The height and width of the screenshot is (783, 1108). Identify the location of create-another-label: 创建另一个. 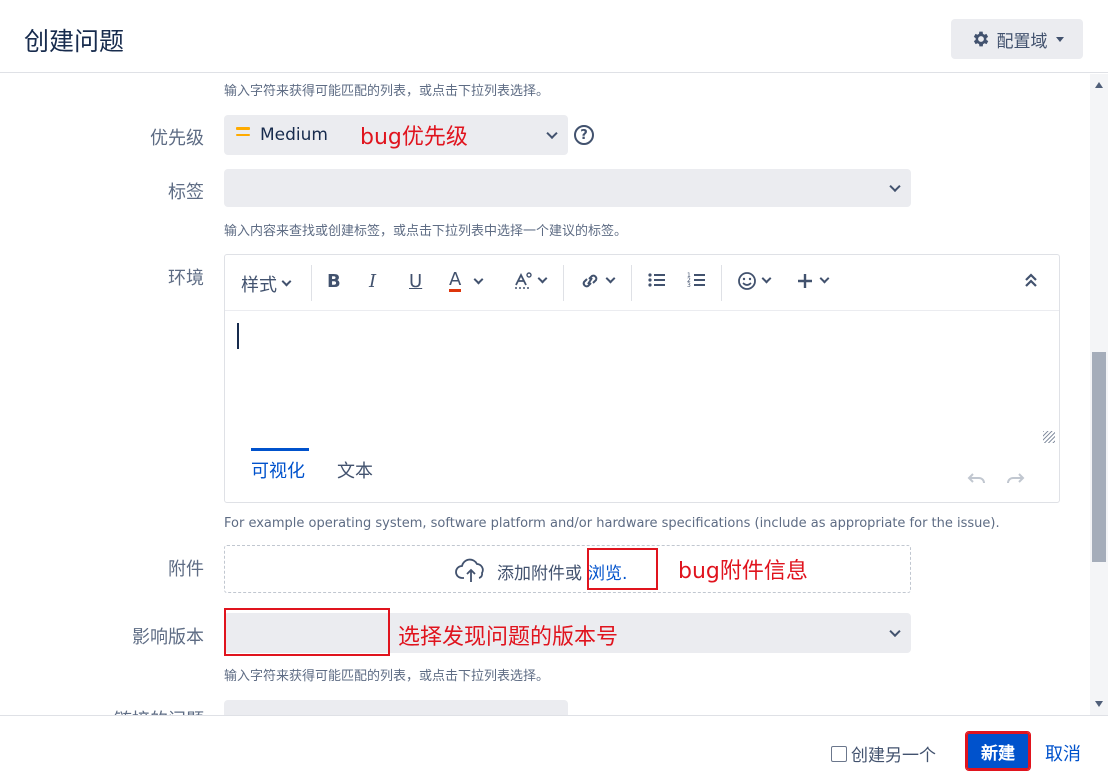
(893, 756).